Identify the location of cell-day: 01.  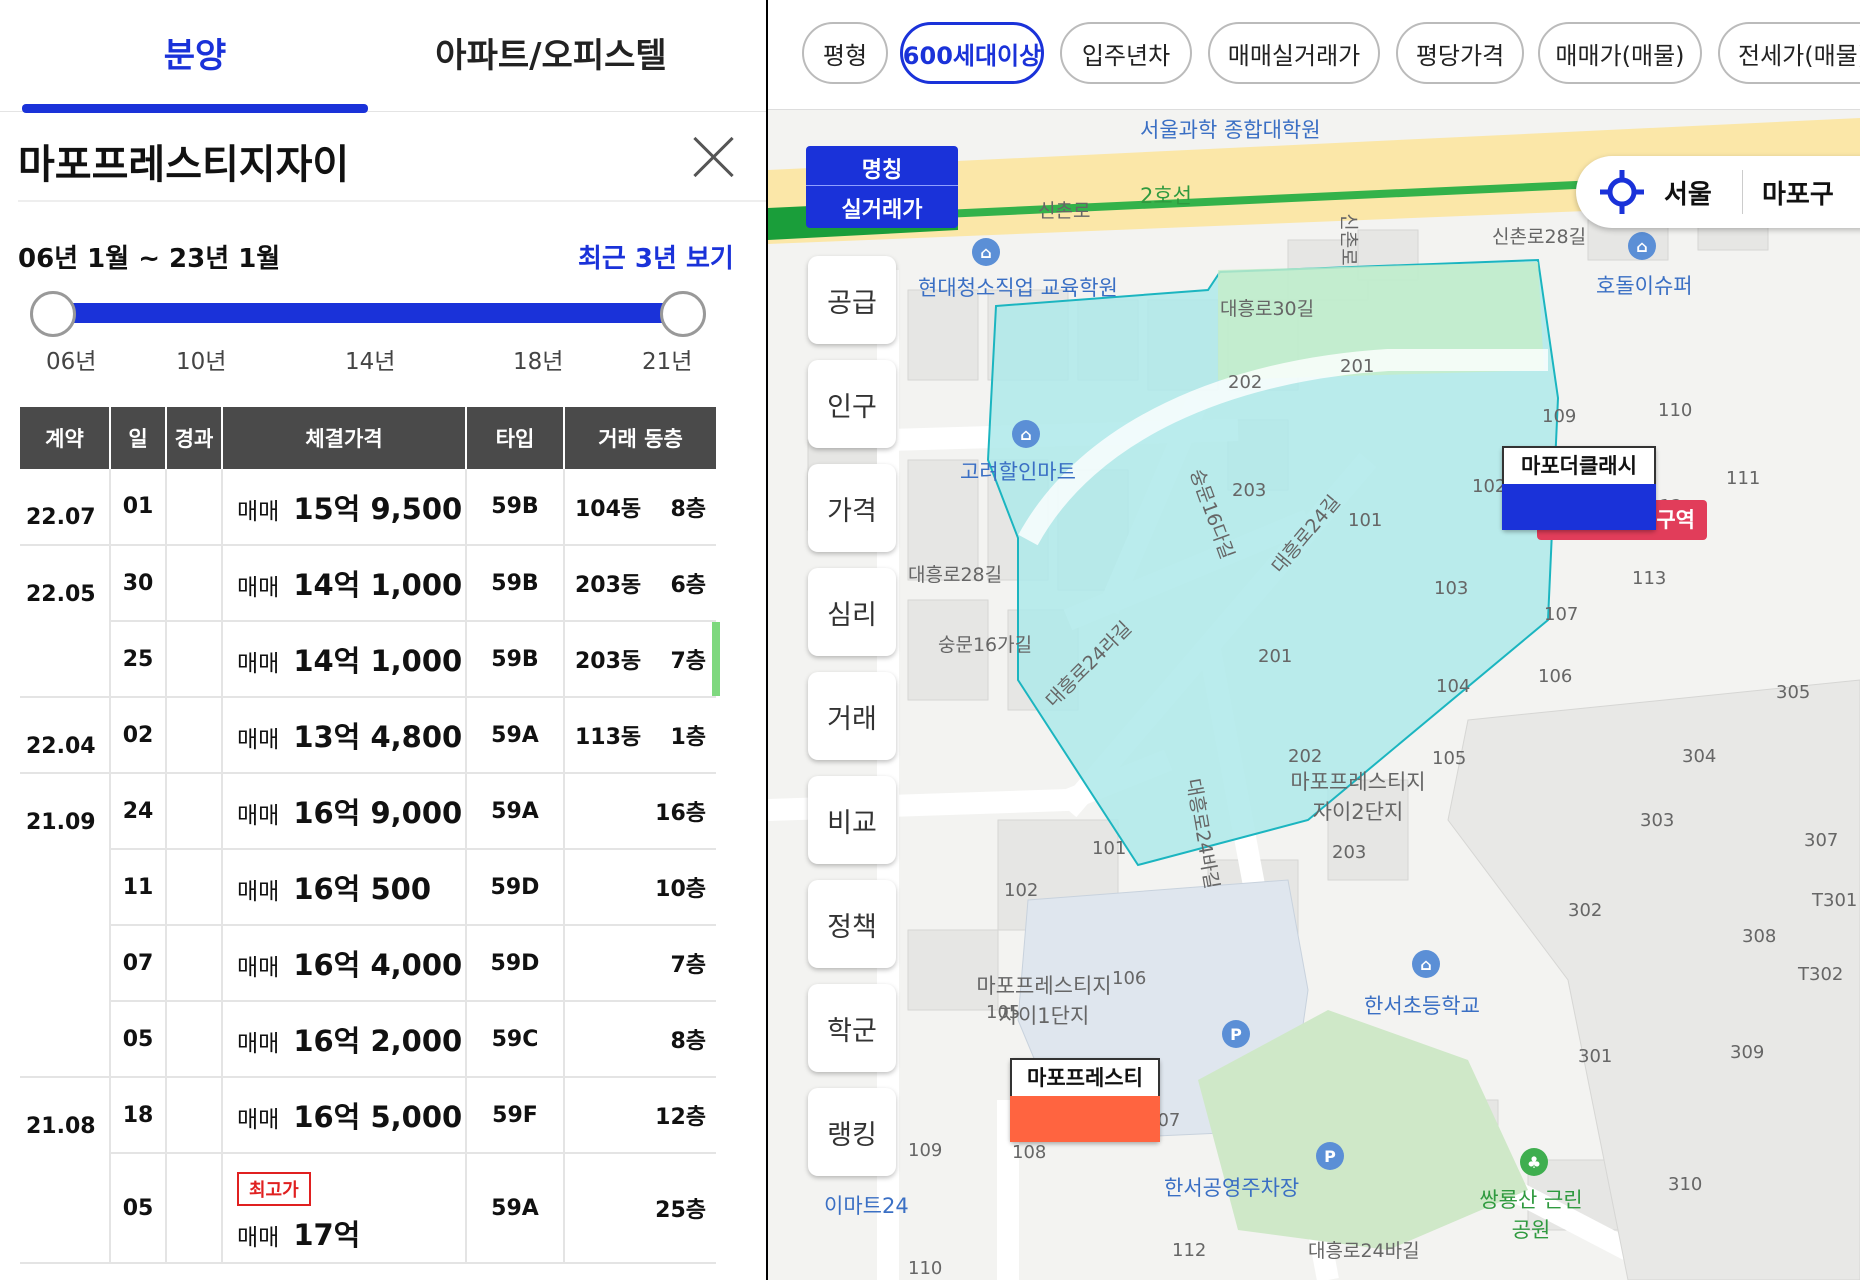
(138, 507).